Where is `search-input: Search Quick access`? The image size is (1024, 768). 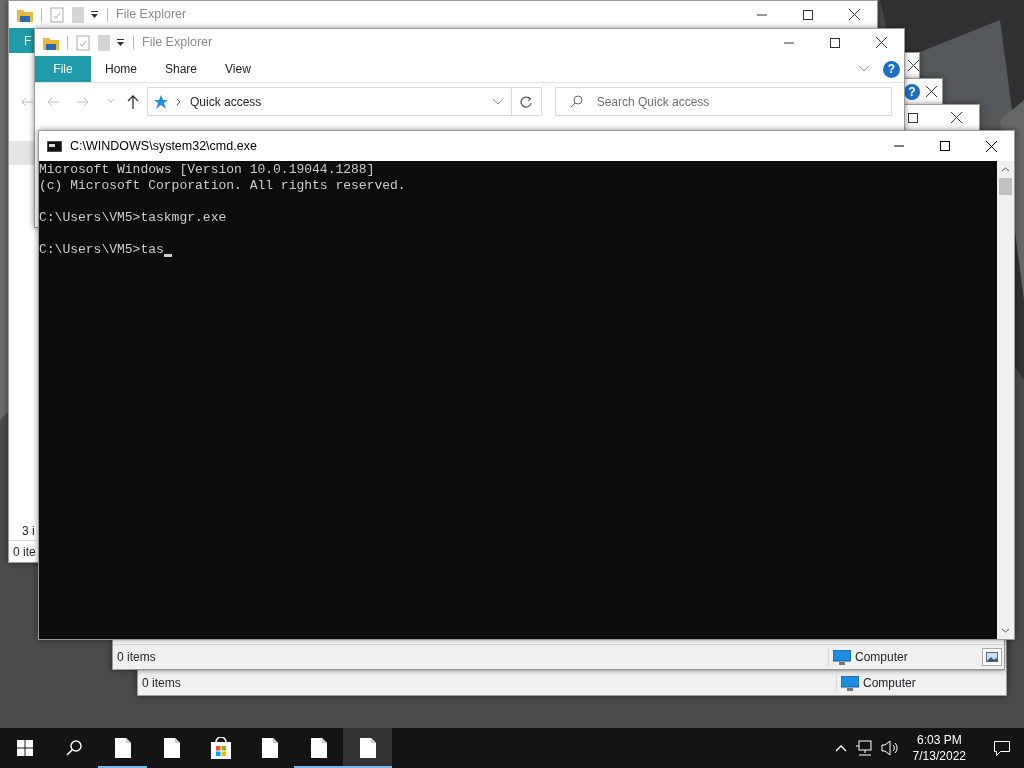 search-input: Search Quick access is located at coordinates (742, 101).